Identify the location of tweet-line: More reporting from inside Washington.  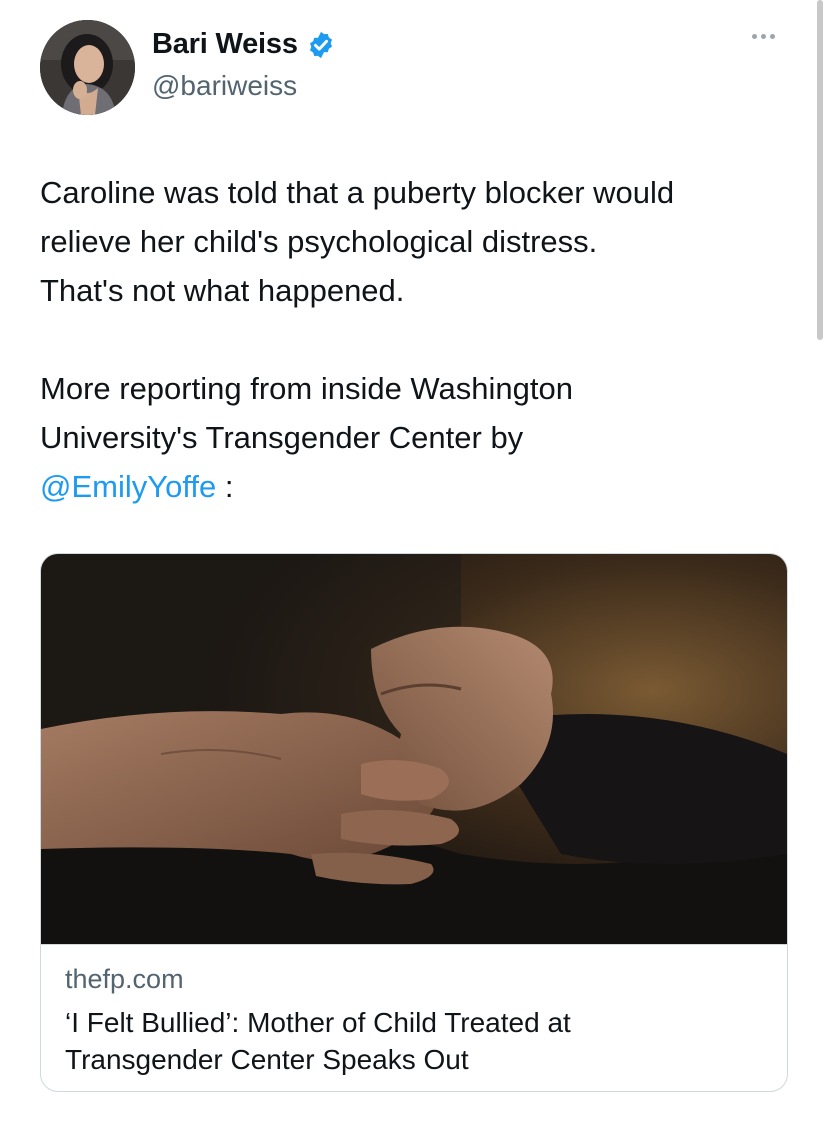
(306, 388).